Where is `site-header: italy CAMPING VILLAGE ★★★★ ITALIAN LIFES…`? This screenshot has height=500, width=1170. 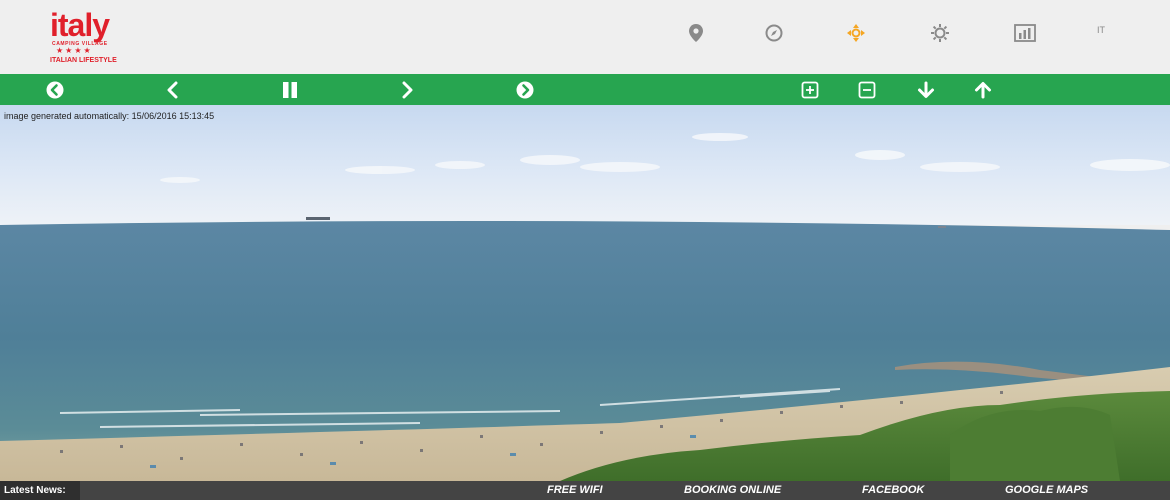 site-header: italy CAMPING VILLAGE ★★★★ ITALIAN LIFES… is located at coordinates (585, 37).